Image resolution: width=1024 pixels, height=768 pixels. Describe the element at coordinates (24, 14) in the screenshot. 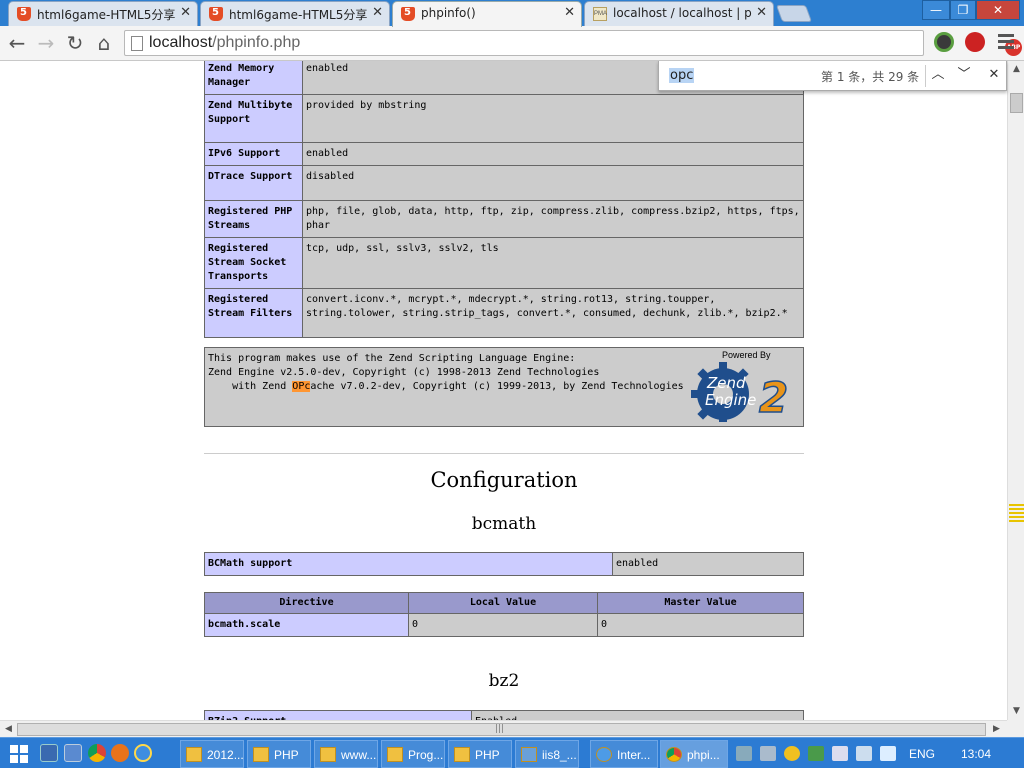

I see `html5-icon` at that location.